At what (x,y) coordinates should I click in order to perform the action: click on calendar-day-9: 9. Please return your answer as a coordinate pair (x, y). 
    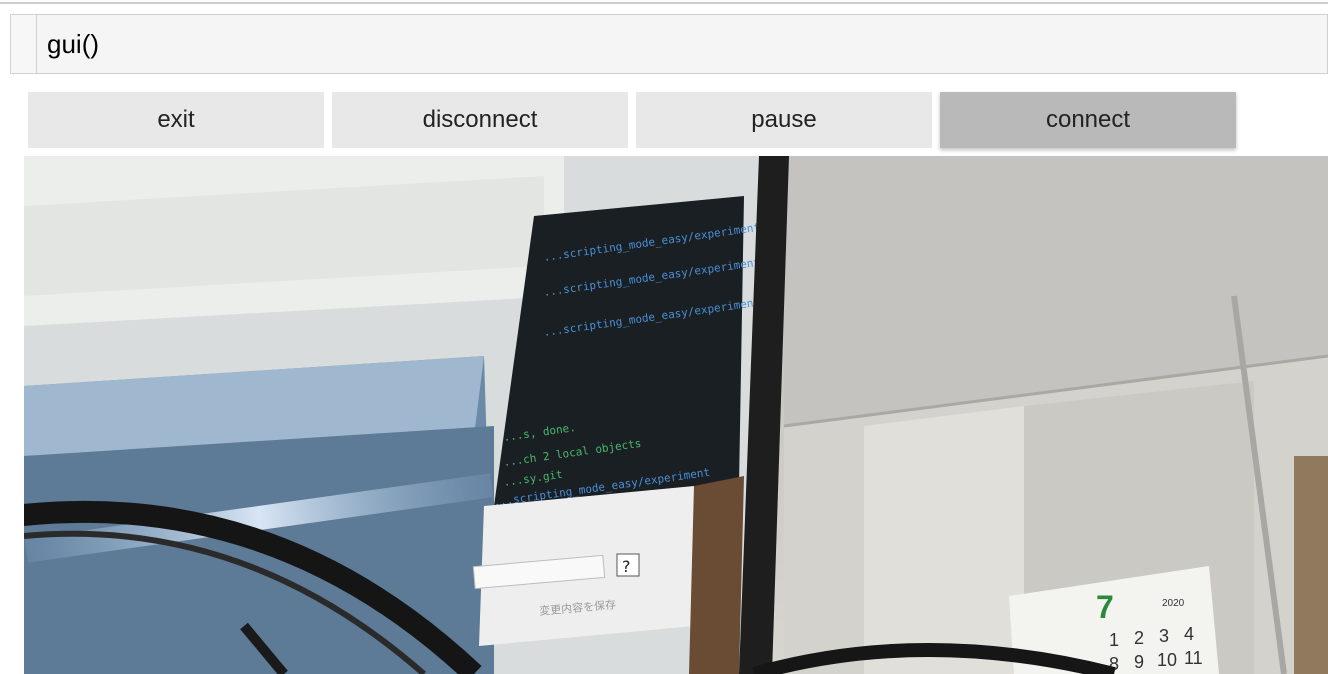
    Looking at the image, I should click on (1139, 662).